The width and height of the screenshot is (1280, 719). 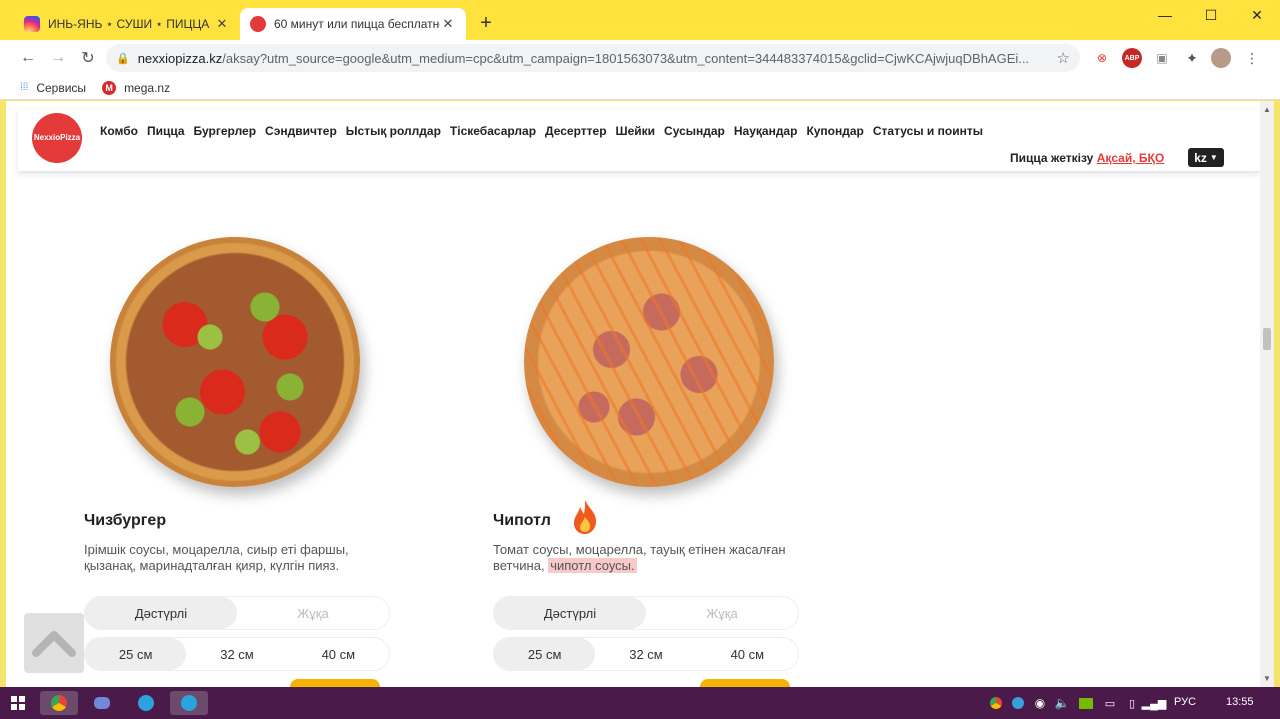 What do you see at coordinates (1252, 58) in the screenshot?
I see `menu-icon: ⋮` at bounding box center [1252, 58].